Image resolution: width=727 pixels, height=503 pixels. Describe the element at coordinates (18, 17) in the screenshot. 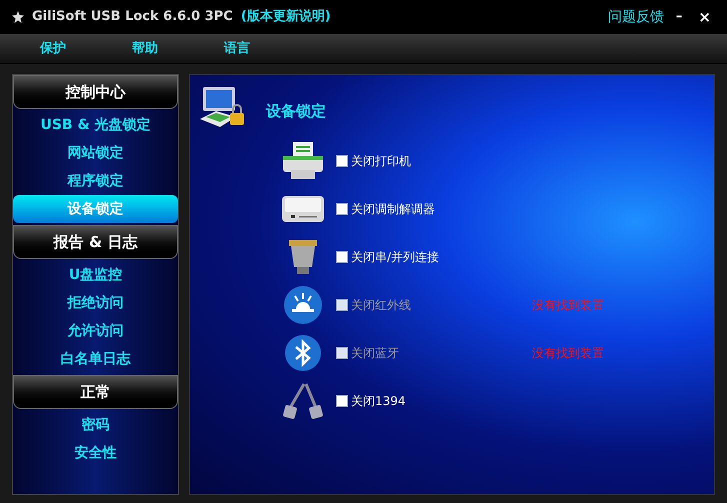

I see `star-icon` at that location.